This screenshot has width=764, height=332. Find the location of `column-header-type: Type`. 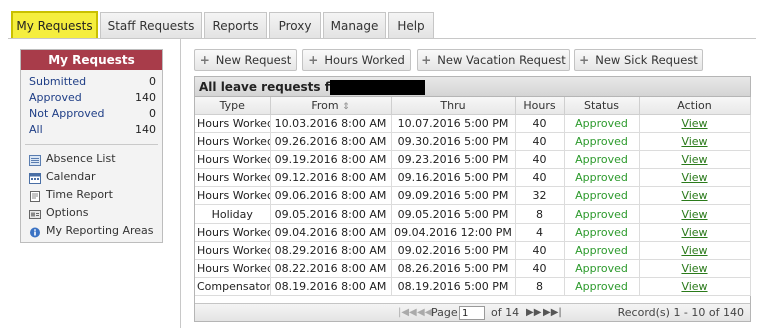

column-header-type: Type is located at coordinates (233, 106).